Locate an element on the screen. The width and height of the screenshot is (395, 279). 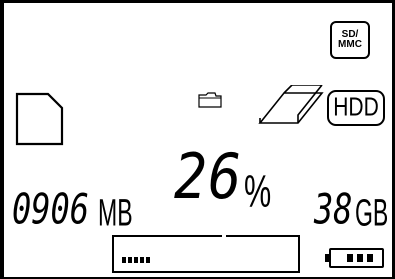
battery-fill is located at coordinates (356, 258).